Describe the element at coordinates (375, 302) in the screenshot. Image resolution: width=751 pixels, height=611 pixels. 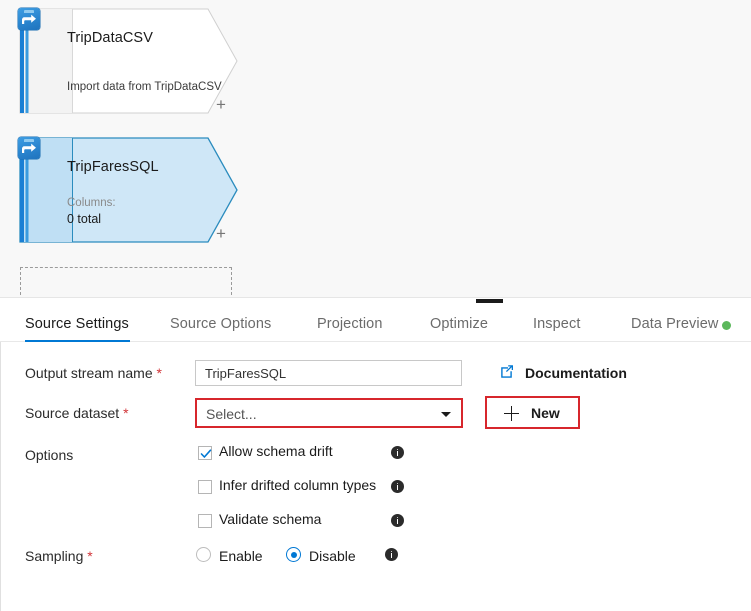
I see `panel-splitter` at that location.